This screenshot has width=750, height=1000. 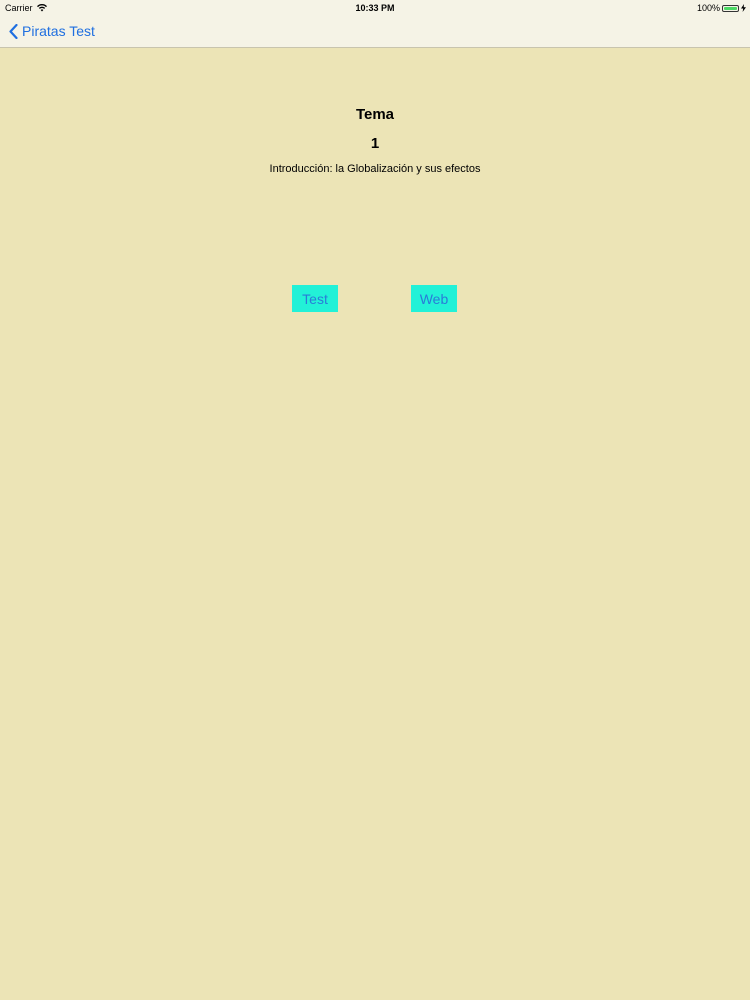 I want to click on back-button: Piratas Test, so click(x=52, y=31).